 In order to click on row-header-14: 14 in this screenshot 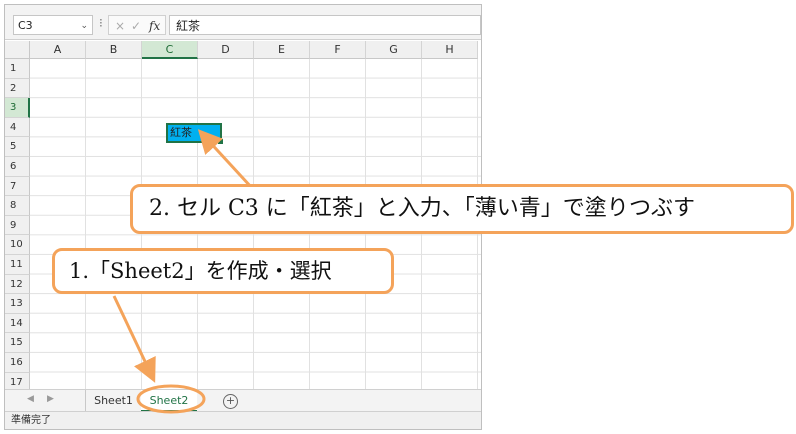, I will do `click(17, 323)`.